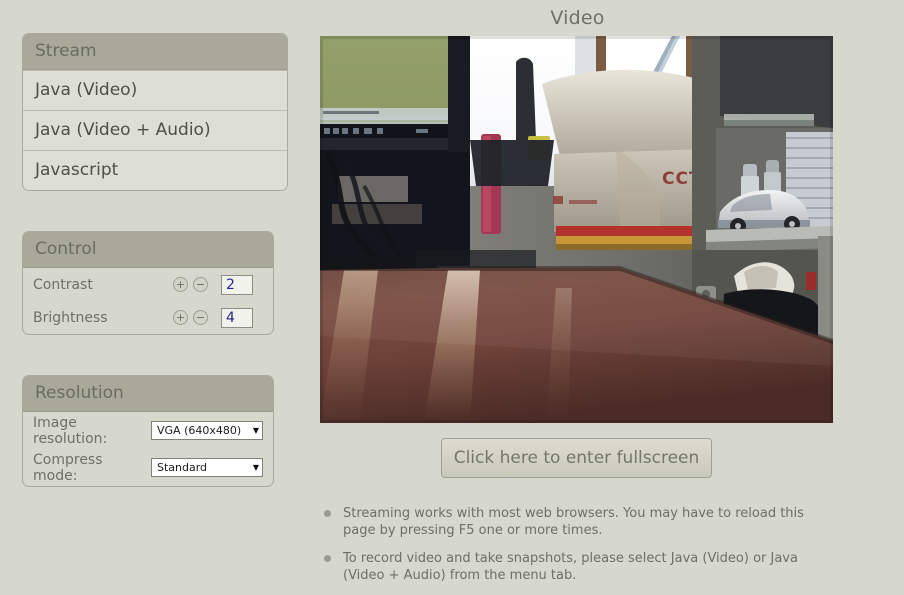 This screenshot has width=904, height=595. What do you see at coordinates (148, 394) in the screenshot?
I see `resolution-panel-header: Resolution` at bounding box center [148, 394].